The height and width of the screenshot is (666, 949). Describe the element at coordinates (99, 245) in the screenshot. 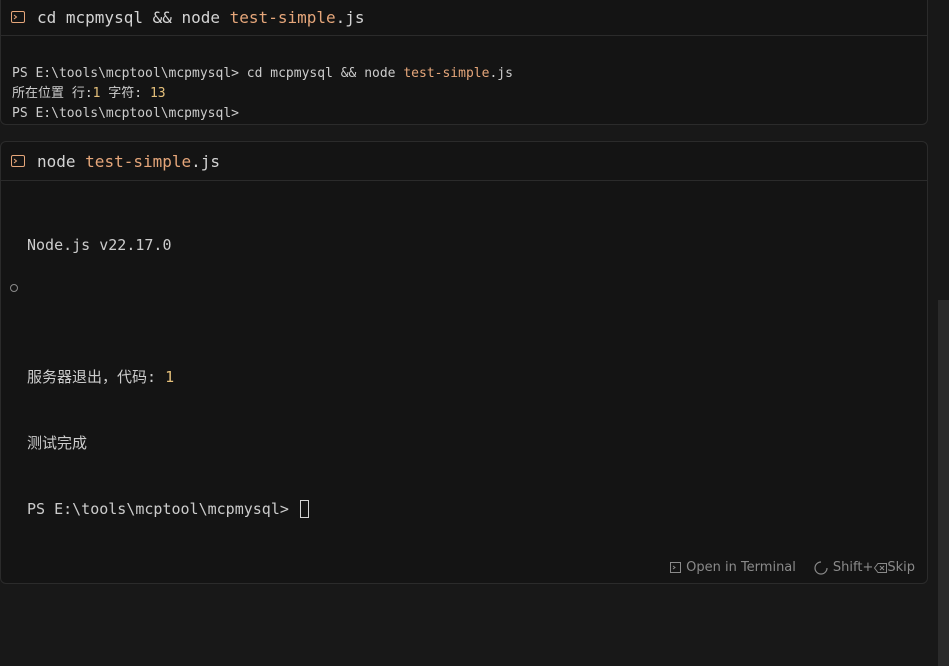

I see `node-version-line: Node.js v22.17.0` at that location.